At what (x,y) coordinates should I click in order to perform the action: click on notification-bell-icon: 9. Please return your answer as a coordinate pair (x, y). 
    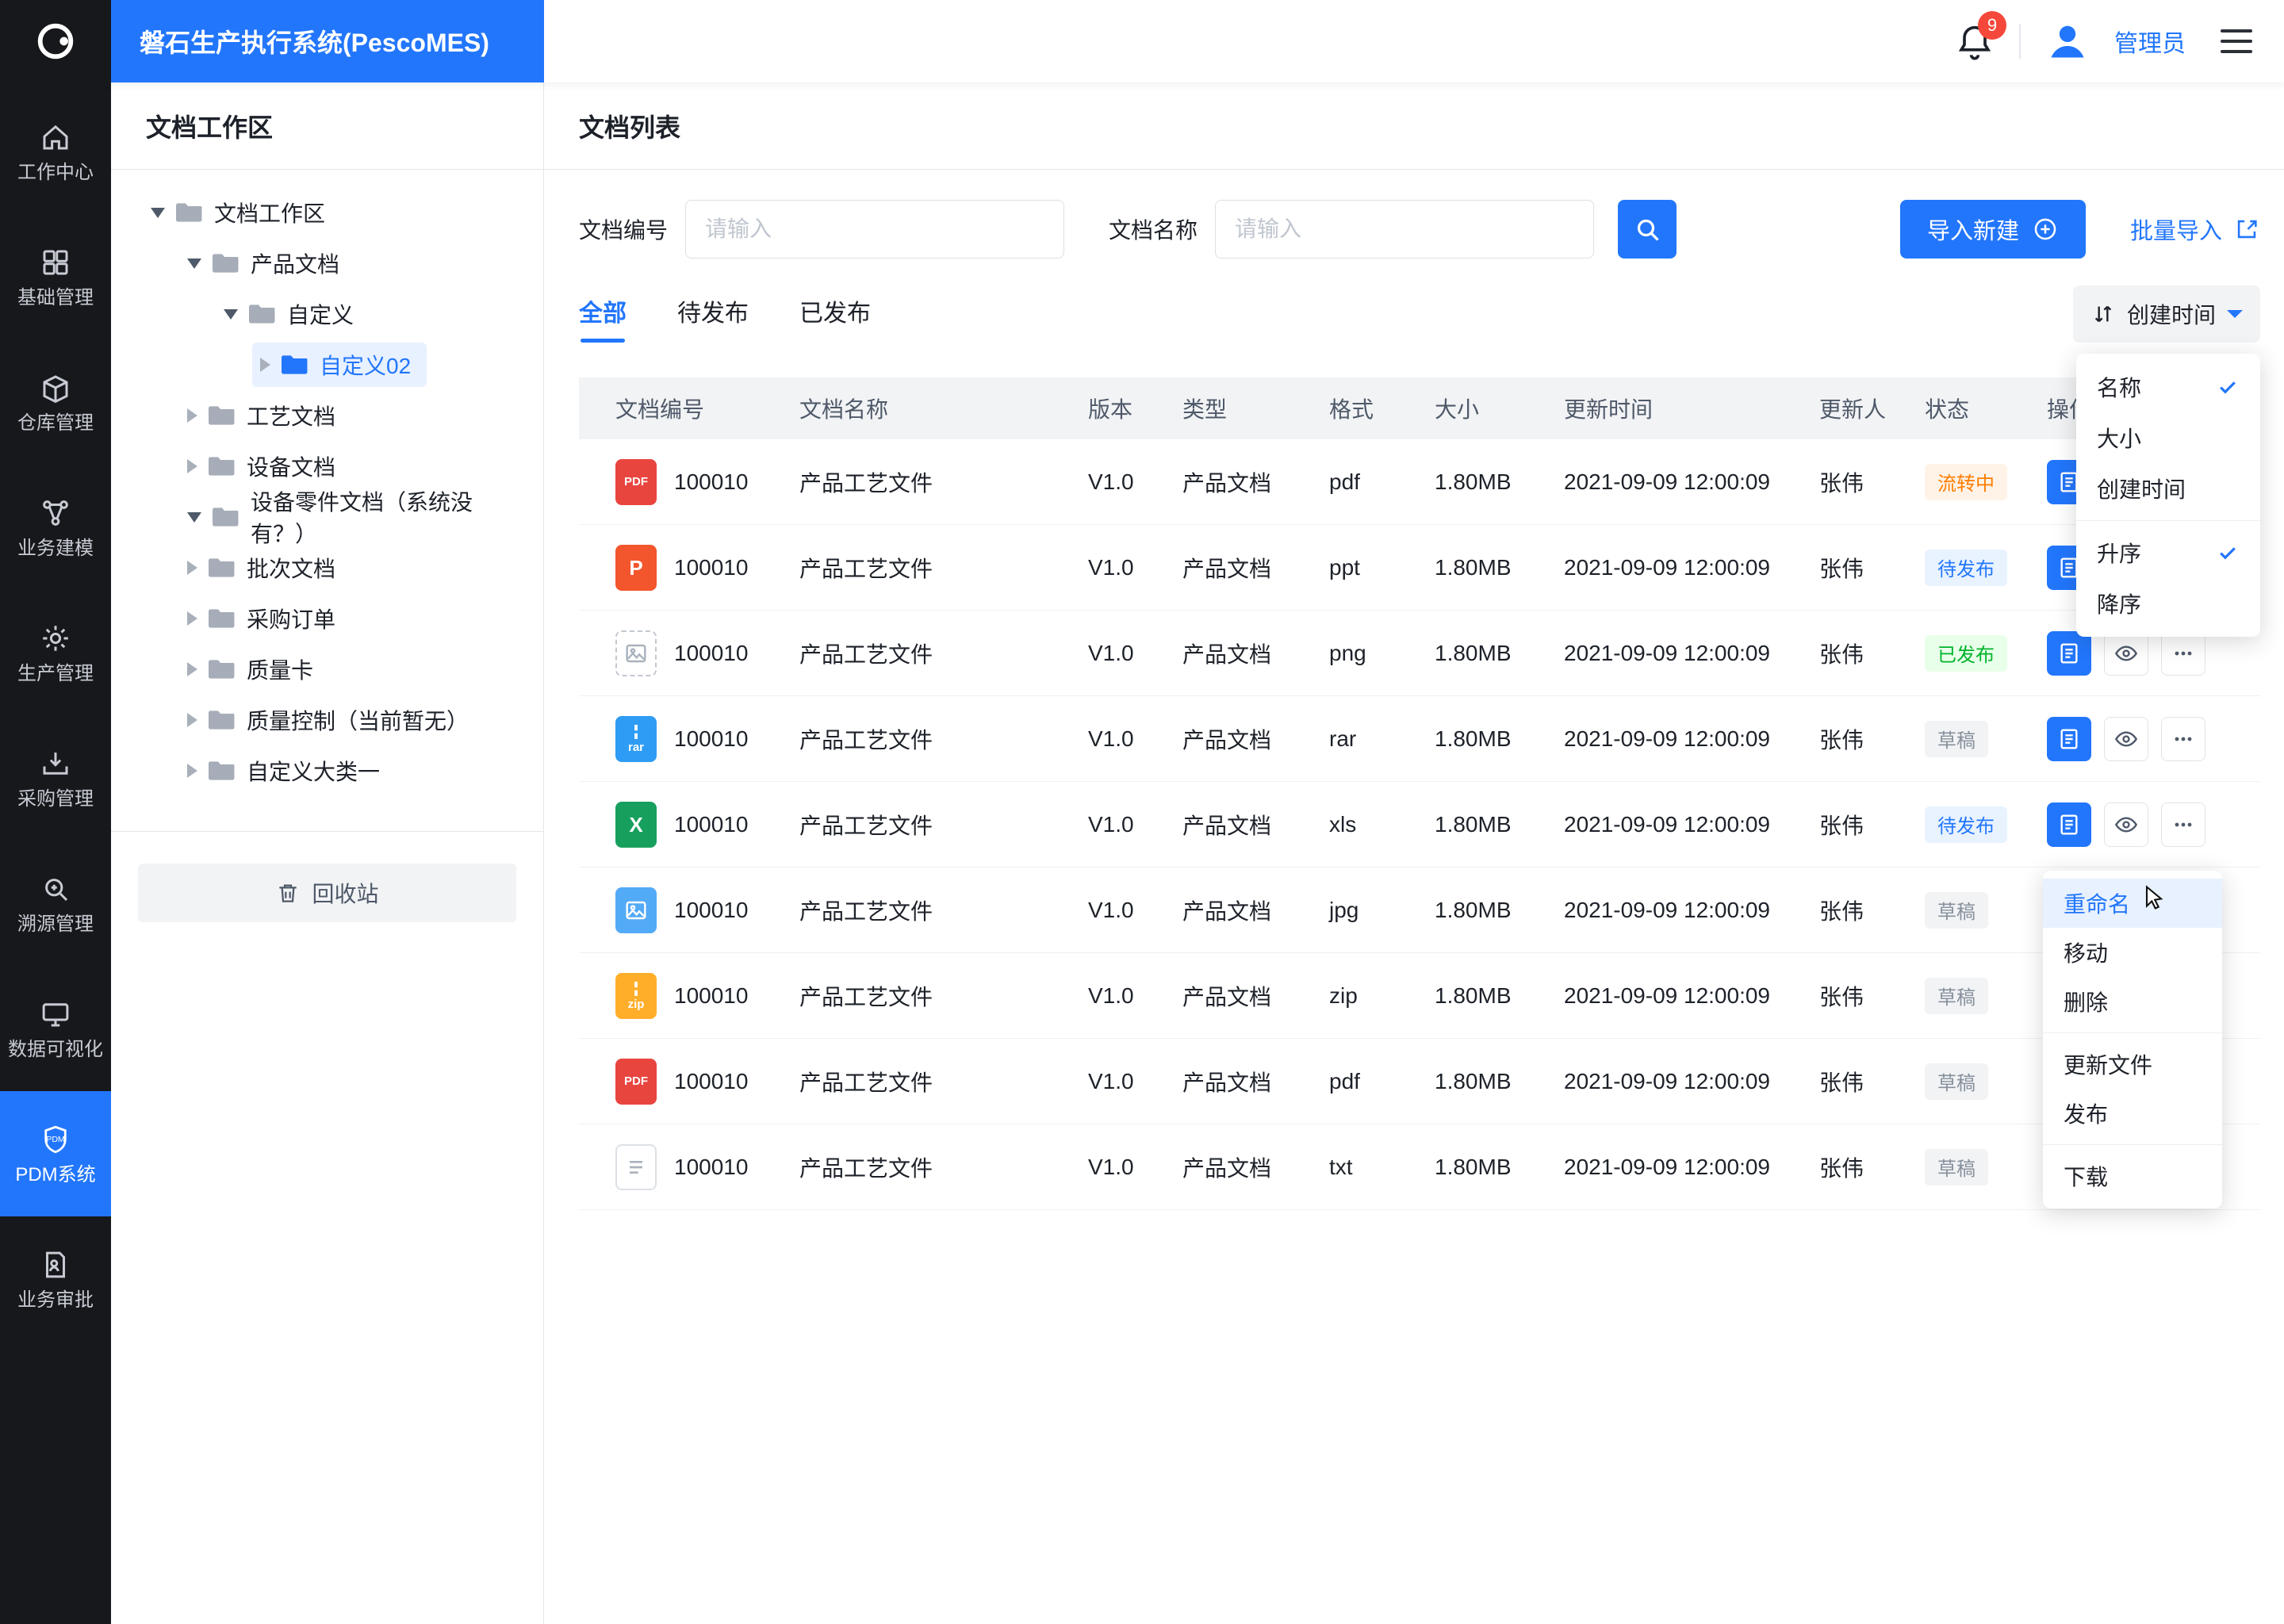
    Looking at the image, I should click on (1980, 36).